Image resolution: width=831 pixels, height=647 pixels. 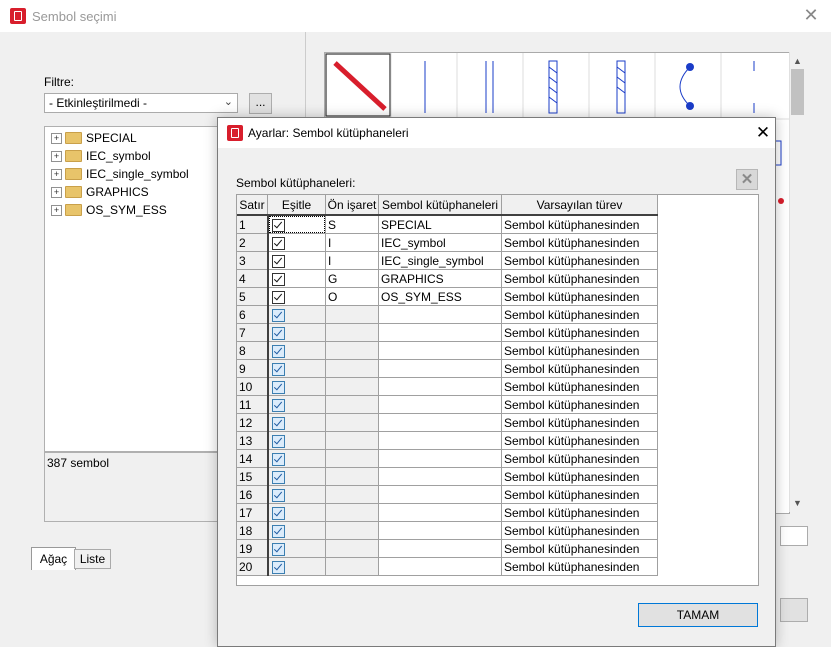 I want to click on symbol-scrollbar: ▲ ▼, so click(x=798, y=282).